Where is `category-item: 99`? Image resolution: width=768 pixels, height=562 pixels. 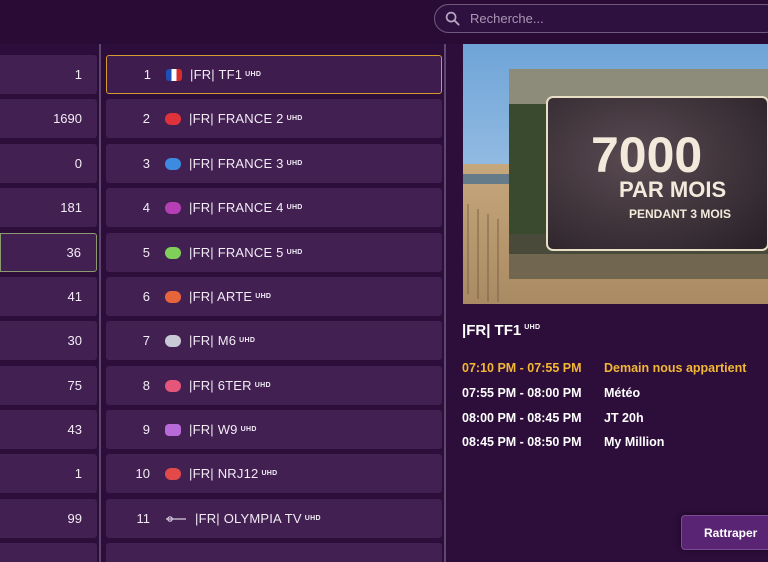
category-item: 99 is located at coordinates (48, 518).